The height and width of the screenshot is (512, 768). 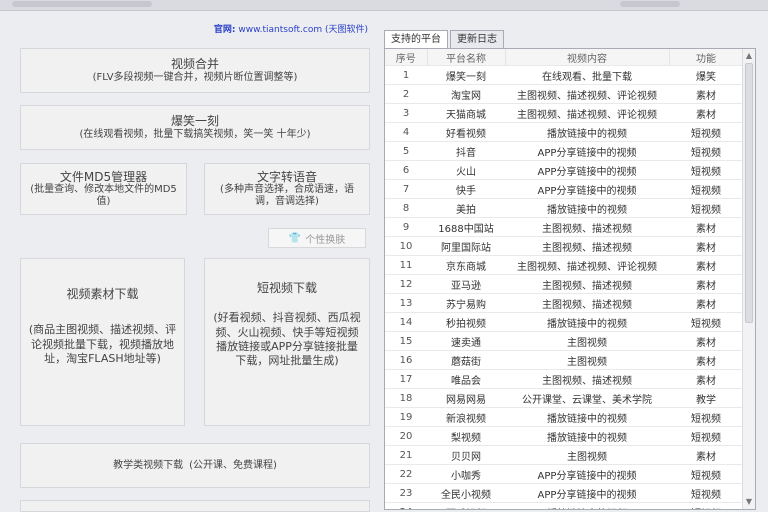 I want to click on official-site-link: 官网: www.tiantsoft.com (天图软件), so click(x=259, y=30).